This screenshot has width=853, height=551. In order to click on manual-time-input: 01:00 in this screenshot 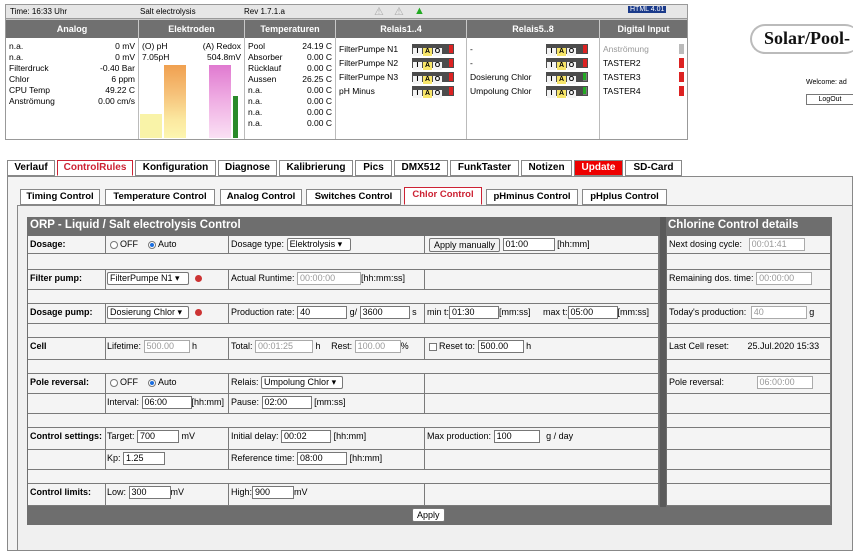, I will do `click(528, 245)`.